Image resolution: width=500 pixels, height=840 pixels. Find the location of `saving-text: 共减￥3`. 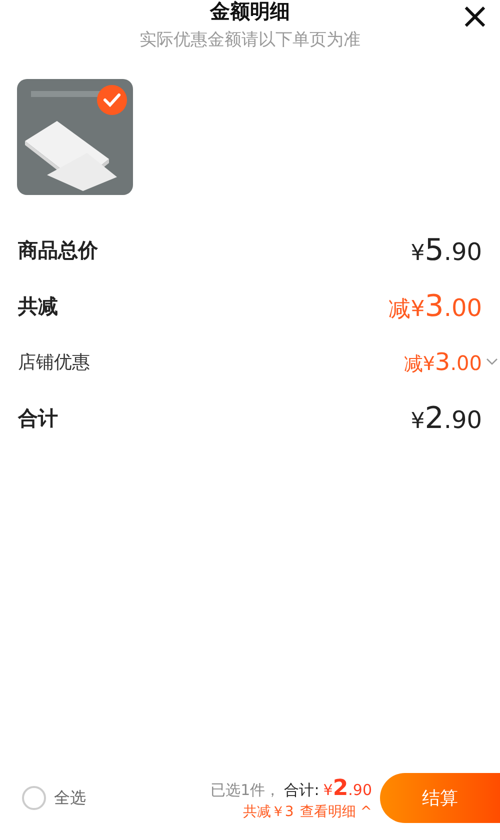

saving-text: 共减￥3 is located at coordinates (268, 811).